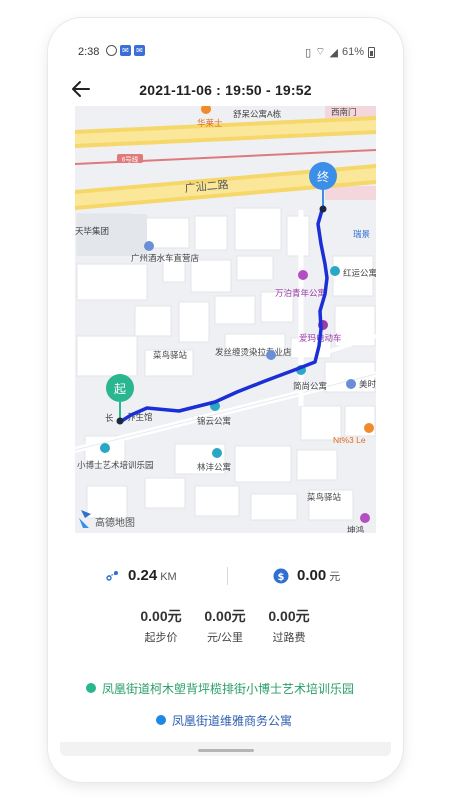 The image size is (450, 800). What do you see at coordinates (161, 616) in the screenshot?
I see `base-fare-value: 0.00元` at bounding box center [161, 616].